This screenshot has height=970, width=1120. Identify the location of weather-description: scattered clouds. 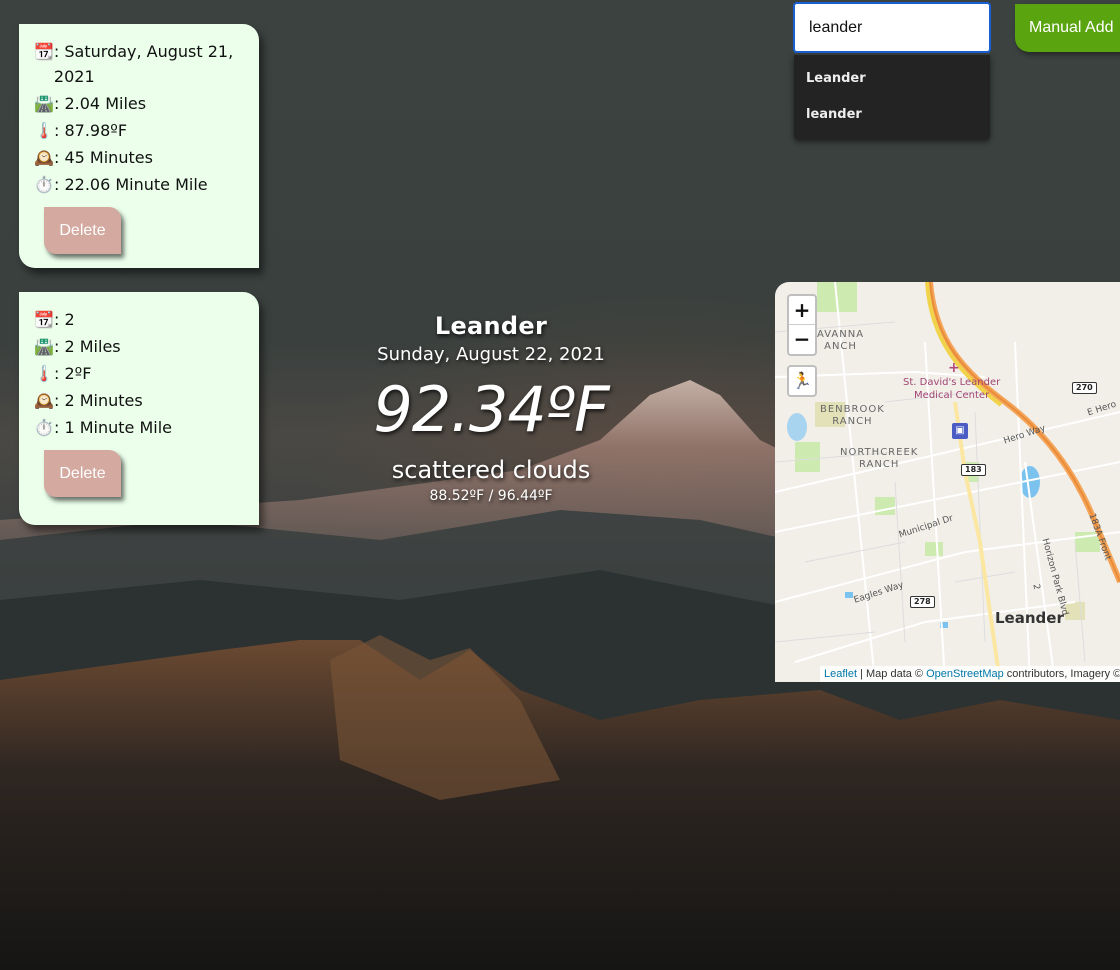
(491, 470).